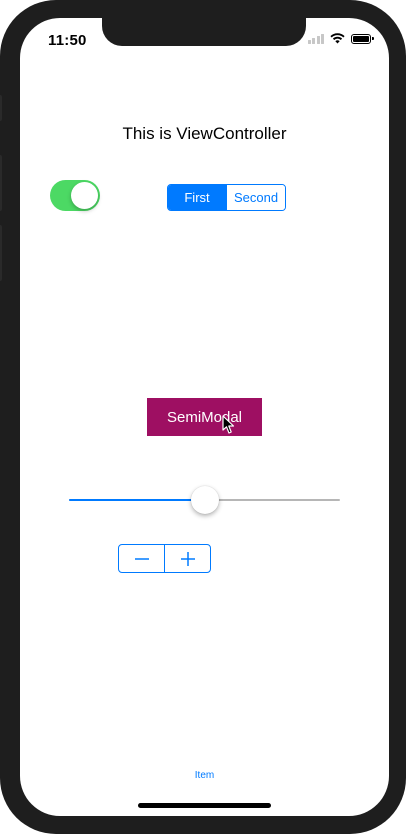 The width and height of the screenshot is (406, 834). I want to click on mute-switch, so click(1, 108).